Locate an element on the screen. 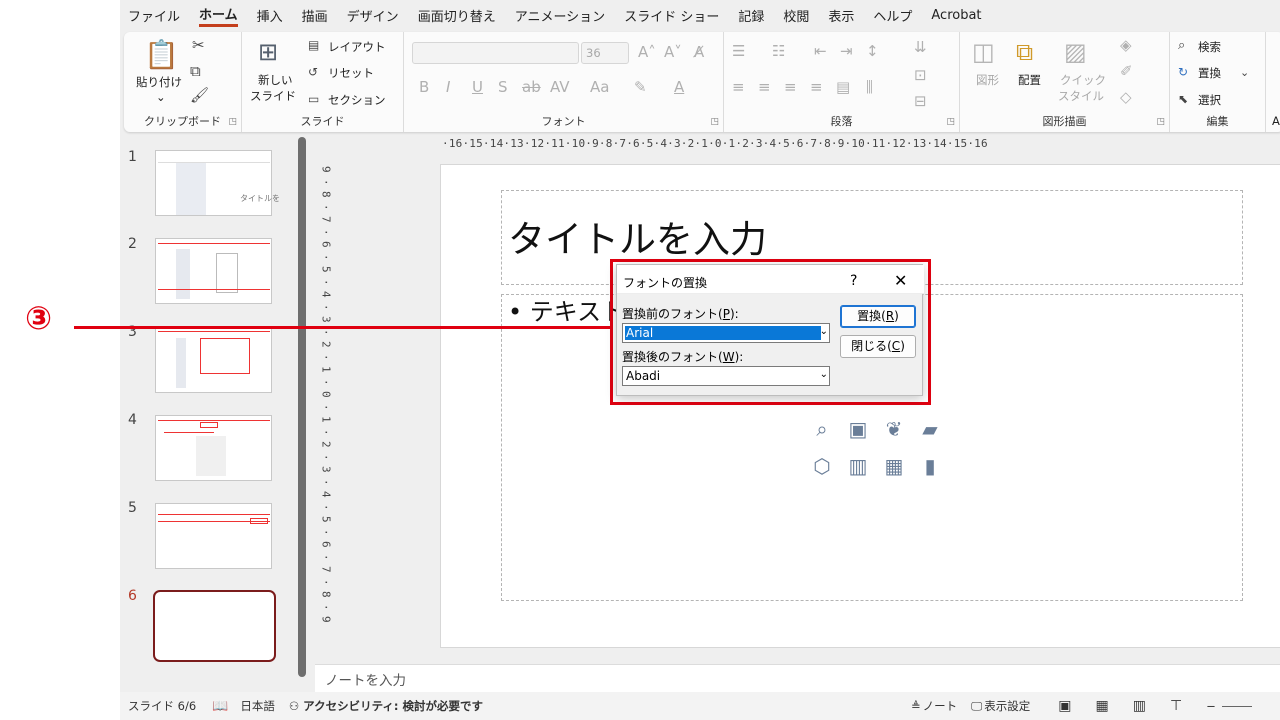 The width and height of the screenshot is (1280, 720). font-name-combo is located at coordinates (495, 53).